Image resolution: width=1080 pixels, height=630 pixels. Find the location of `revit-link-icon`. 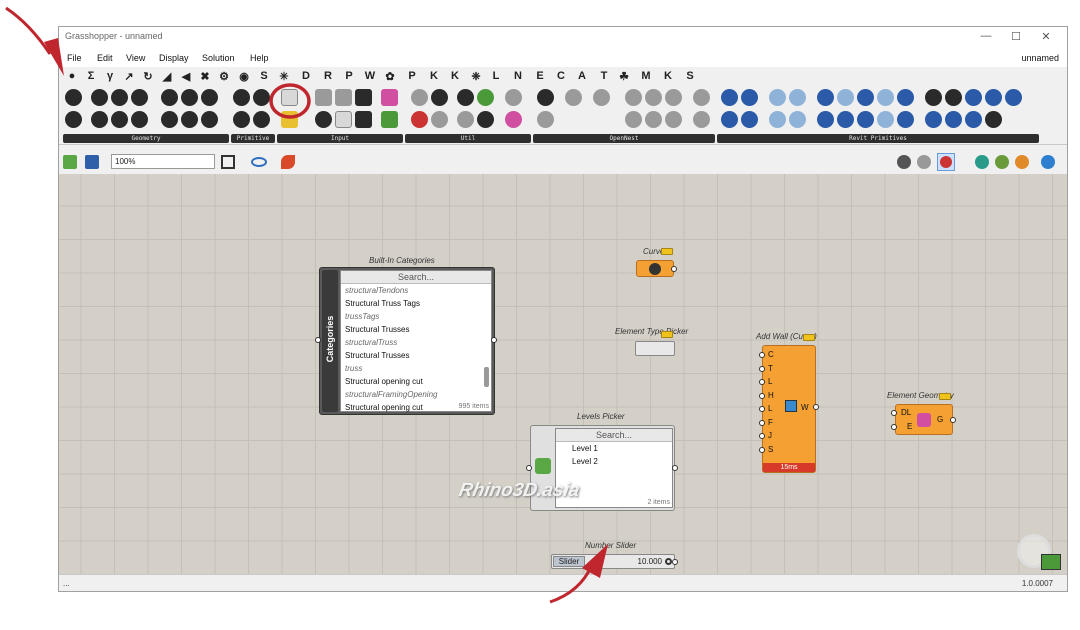

revit-link-icon is located at coordinates (777, 119).